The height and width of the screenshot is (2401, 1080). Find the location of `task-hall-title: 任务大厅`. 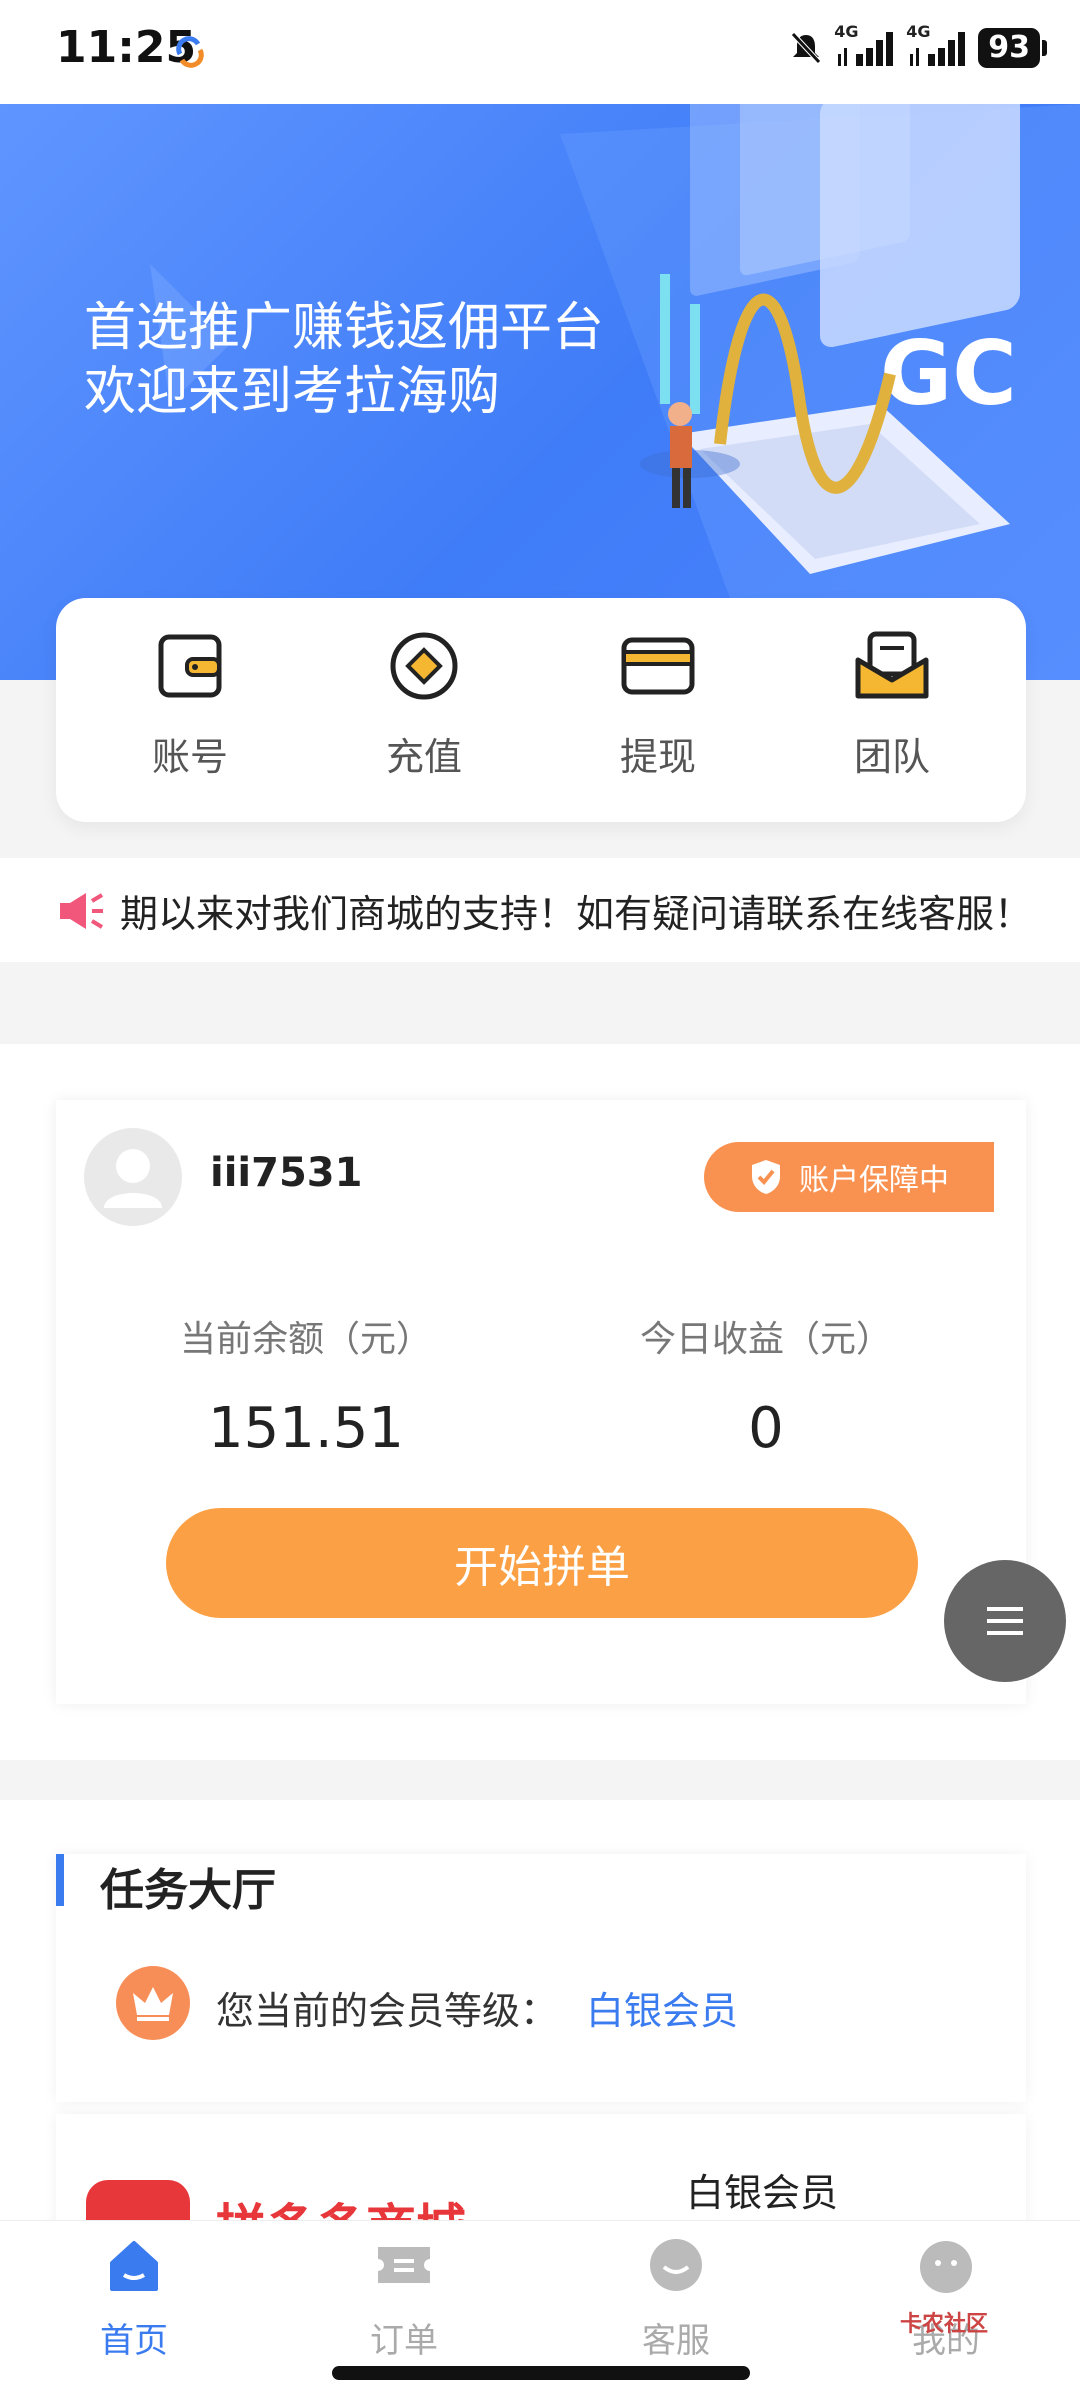

task-hall-title: 任务大厅 is located at coordinates (188, 1890).